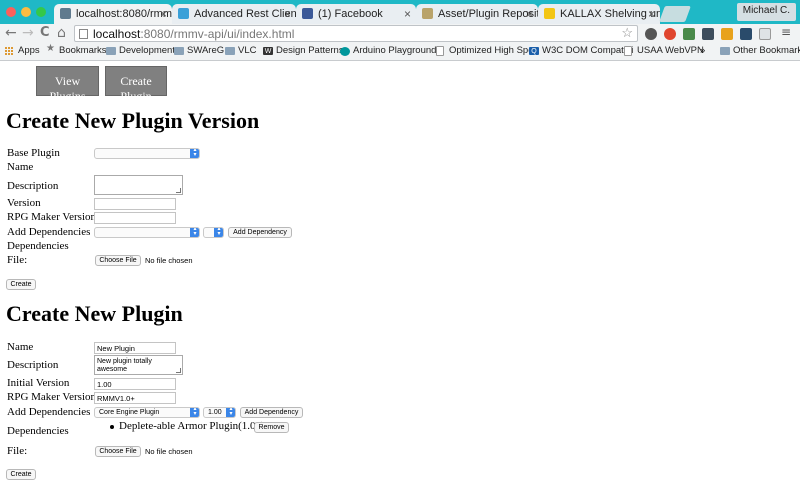 The height and width of the screenshot is (500, 800). What do you see at coordinates (240, 50) in the screenshot?
I see `bookmark-vlc: VLC` at bounding box center [240, 50].